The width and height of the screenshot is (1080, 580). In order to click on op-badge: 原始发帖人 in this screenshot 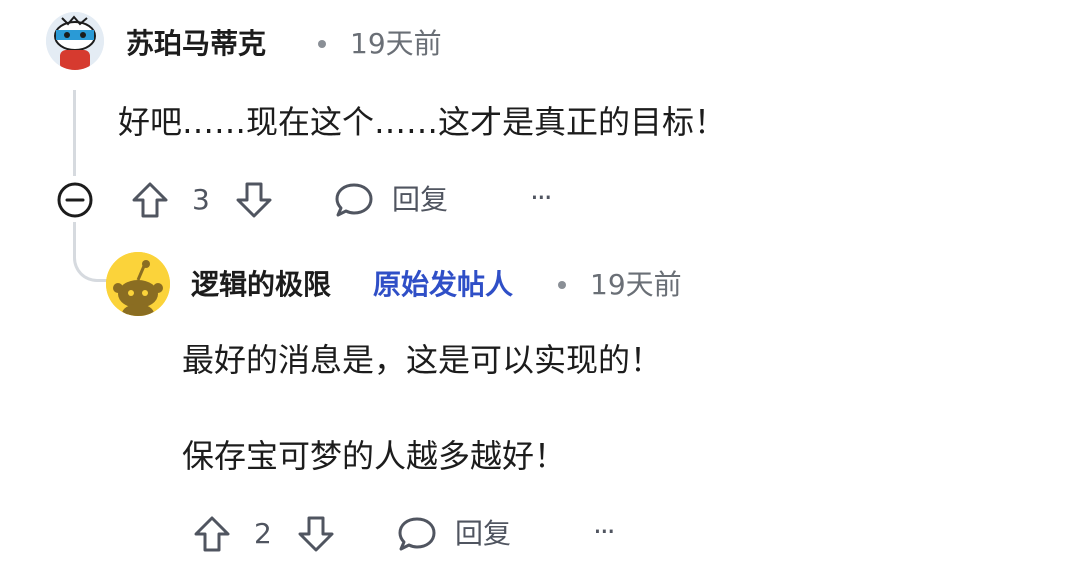, I will do `click(443, 284)`.